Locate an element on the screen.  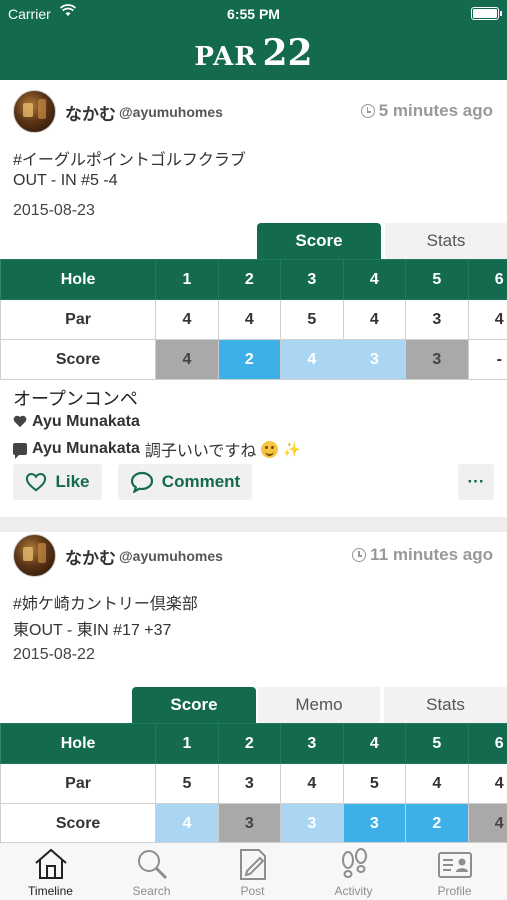
comment-button: Comment is located at coordinates (185, 482).